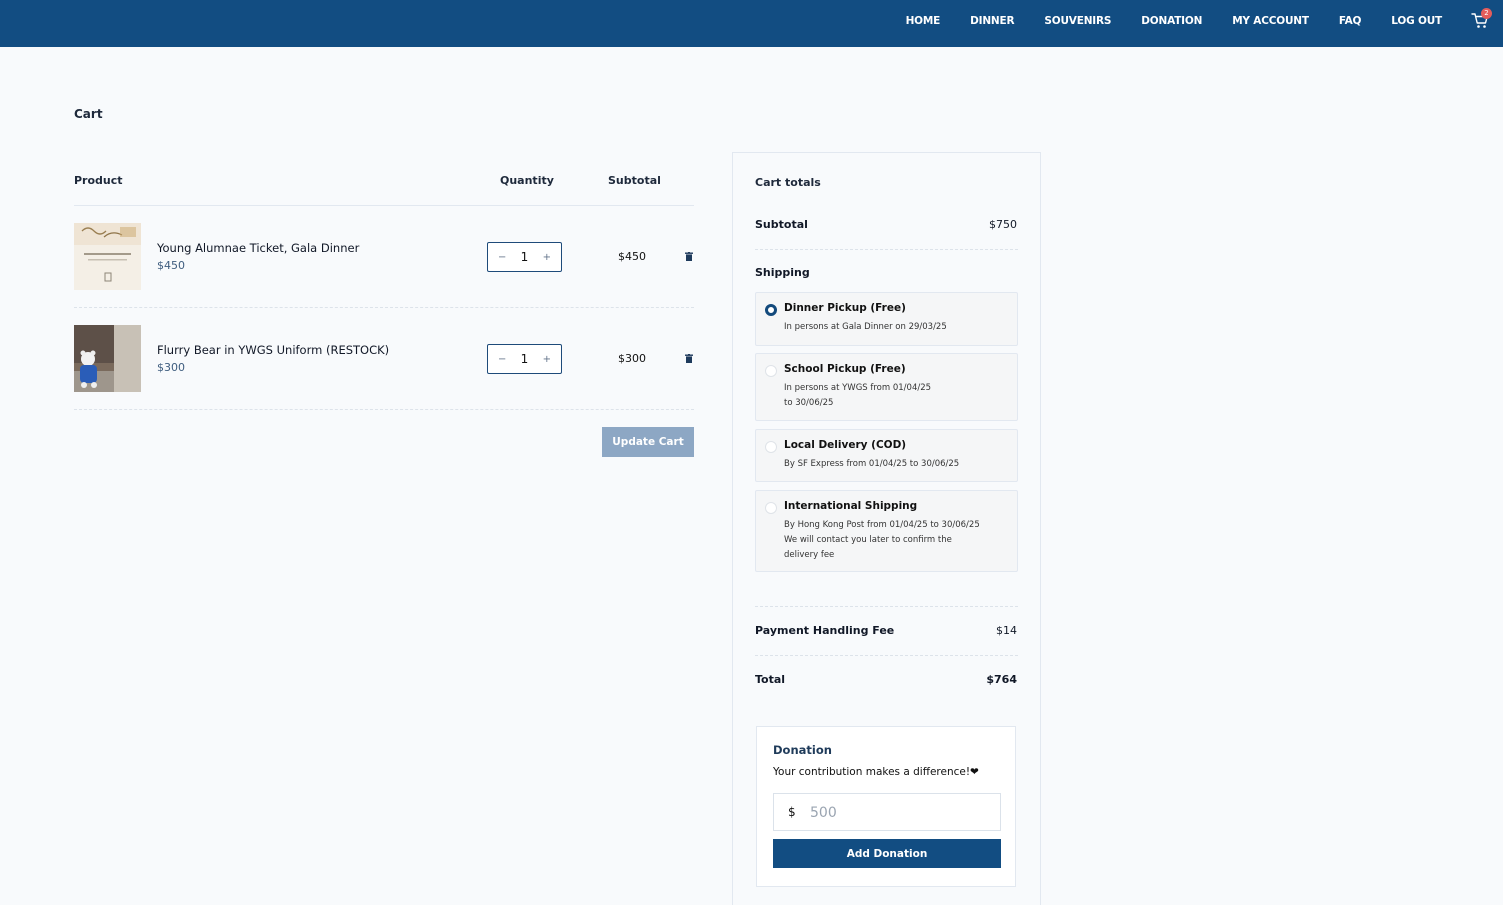 The height and width of the screenshot is (905, 1503). I want to click on shipping-option-description: By SF Express from 01/04/25 to 30/06/25, so click(872, 464).